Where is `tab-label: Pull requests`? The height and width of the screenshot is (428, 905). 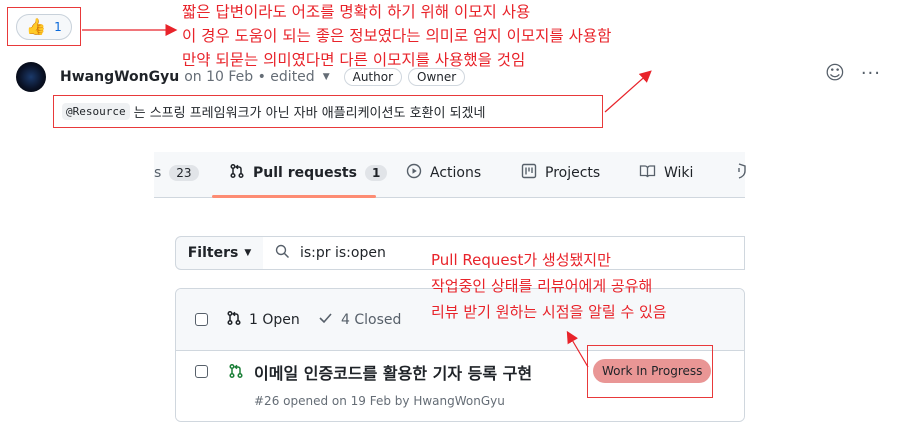
tab-label: Pull requests is located at coordinates (305, 173).